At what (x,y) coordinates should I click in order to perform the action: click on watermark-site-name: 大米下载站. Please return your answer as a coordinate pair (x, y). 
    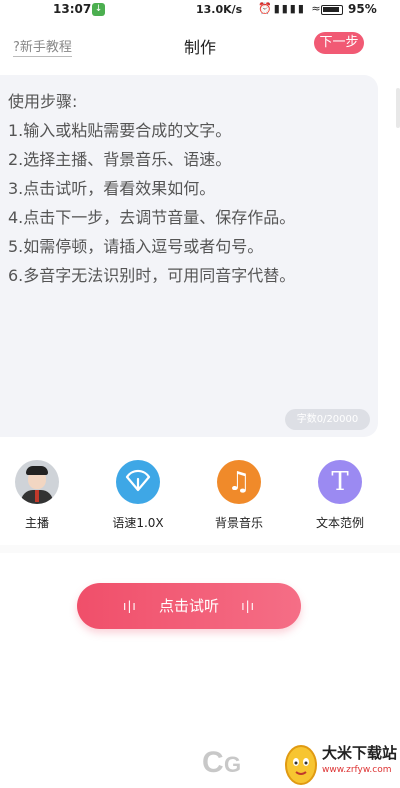
    Looking at the image, I should click on (360, 753).